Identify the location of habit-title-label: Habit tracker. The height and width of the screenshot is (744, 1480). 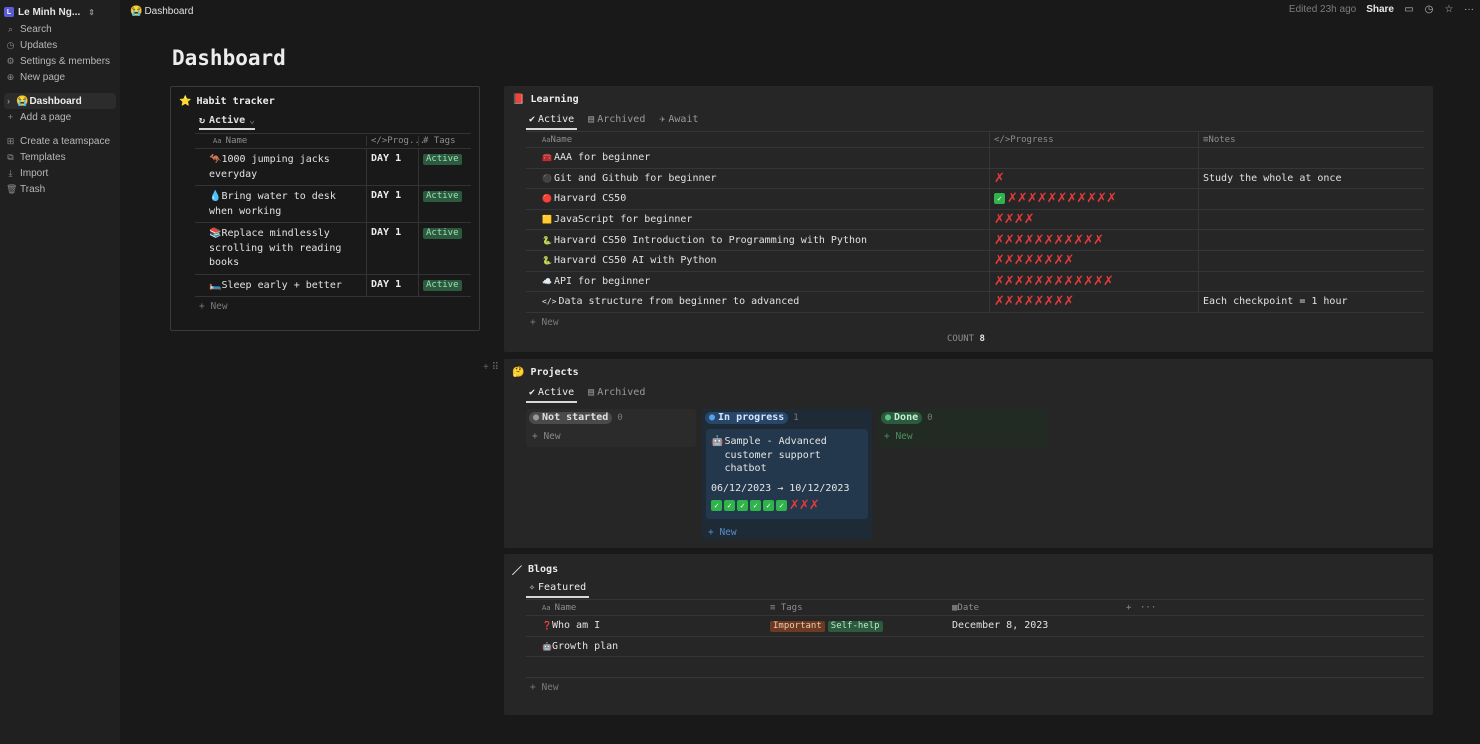
(235, 101).